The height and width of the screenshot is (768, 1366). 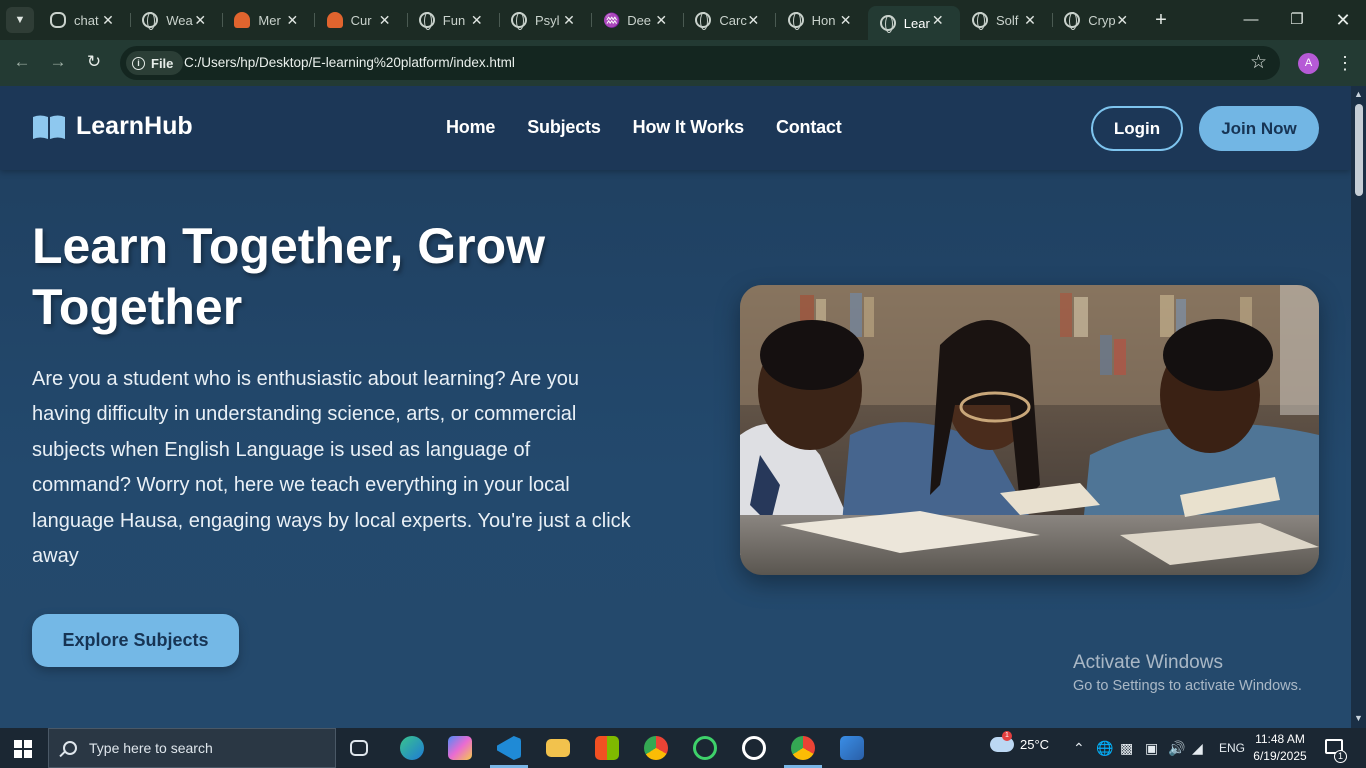 I want to click on deepseek-icon: ♒, so click(x=612, y=20).